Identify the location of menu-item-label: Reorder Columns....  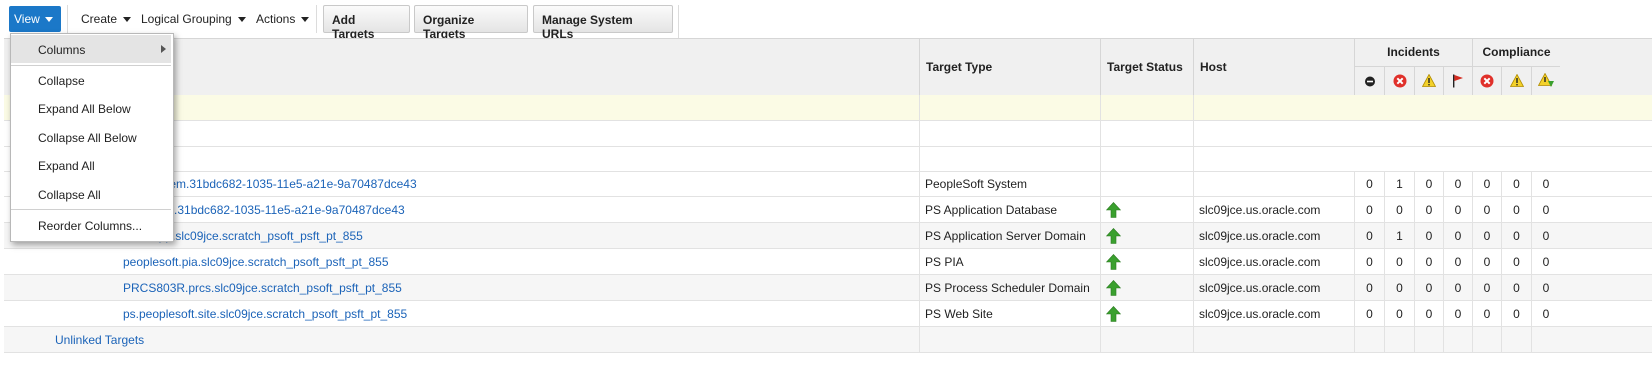
(90, 226).